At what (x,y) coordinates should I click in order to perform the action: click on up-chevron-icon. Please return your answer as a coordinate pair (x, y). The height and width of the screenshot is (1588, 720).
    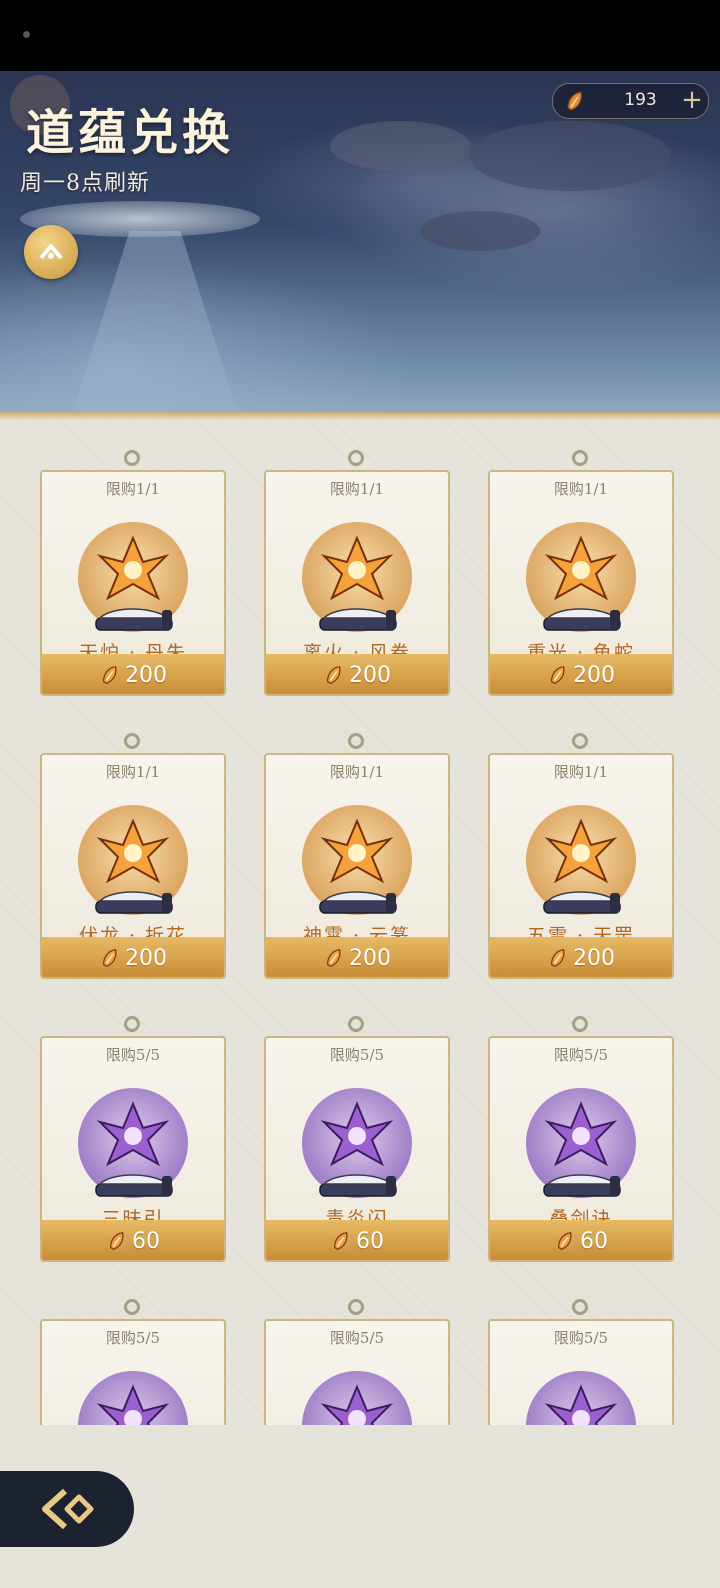
    Looking at the image, I should click on (51, 252).